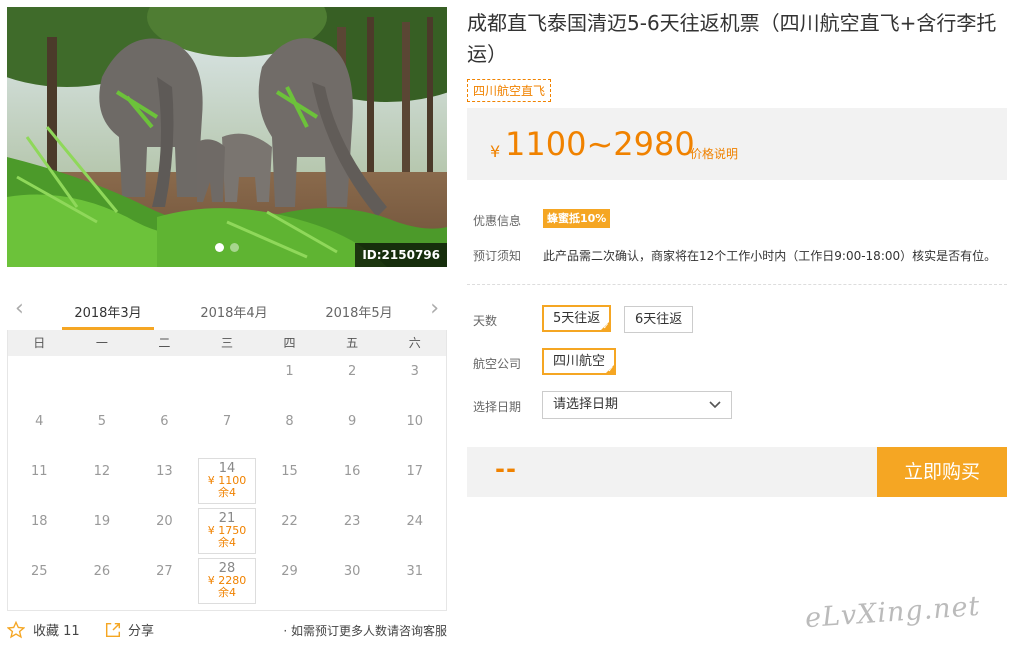 The width and height of the screenshot is (1010, 653). I want to click on calendar-day-available: 21 ¥ 1750 余4, so click(227, 531).